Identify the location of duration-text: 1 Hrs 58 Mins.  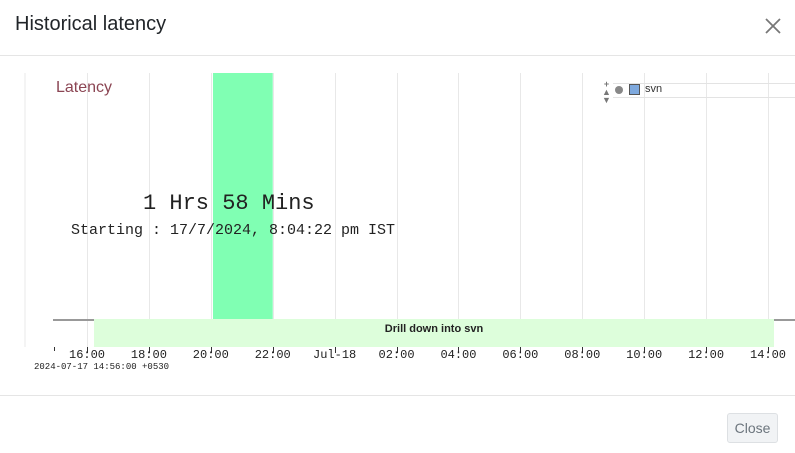
(229, 203).